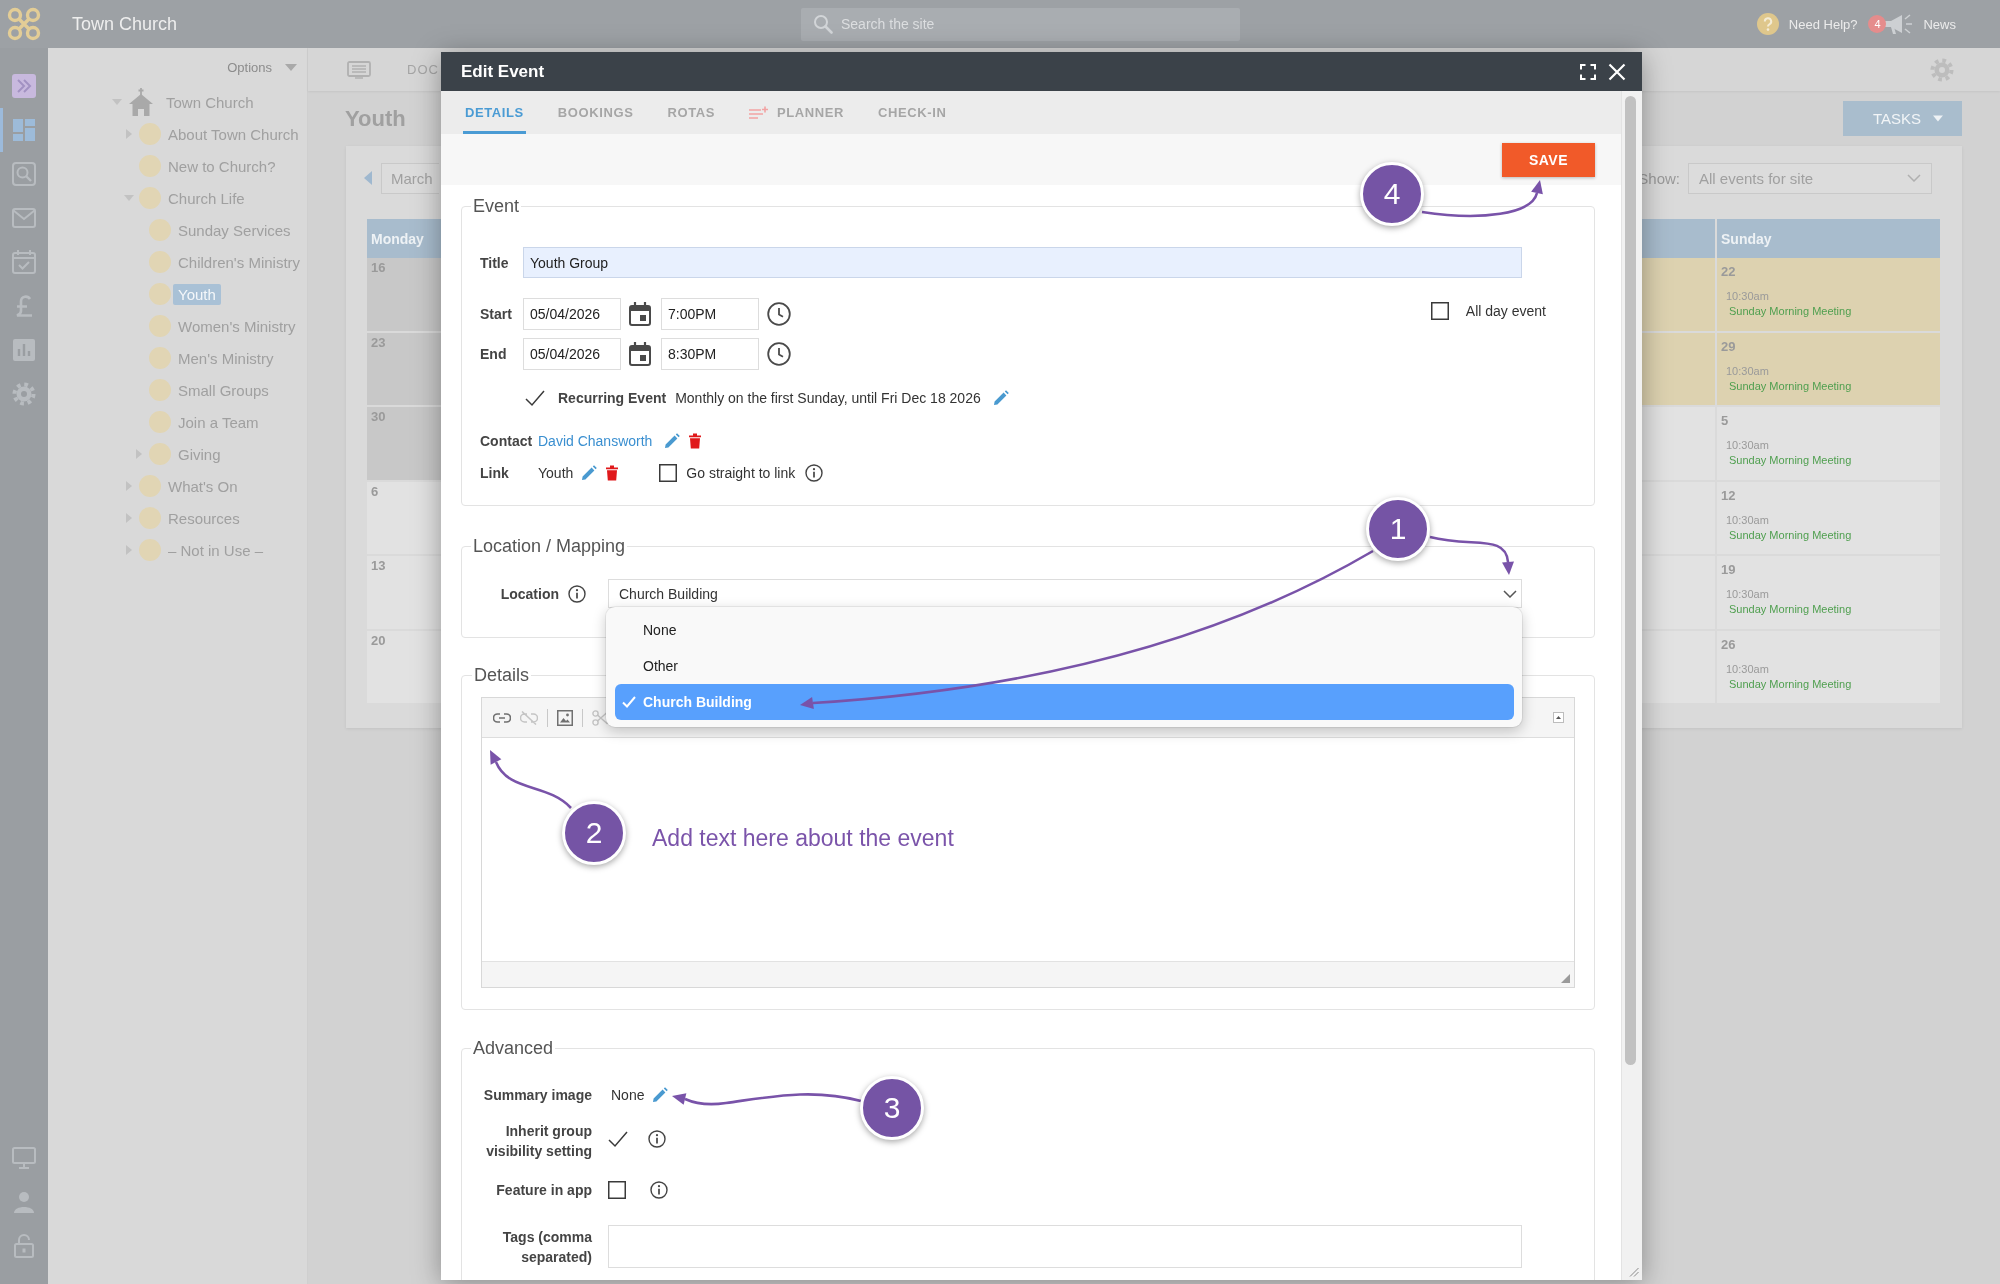 The width and height of the screenshot is (2000, 1284). Describe the element at coordinates (1617, 71) in the screenshot. I see `close-icon` at that location.